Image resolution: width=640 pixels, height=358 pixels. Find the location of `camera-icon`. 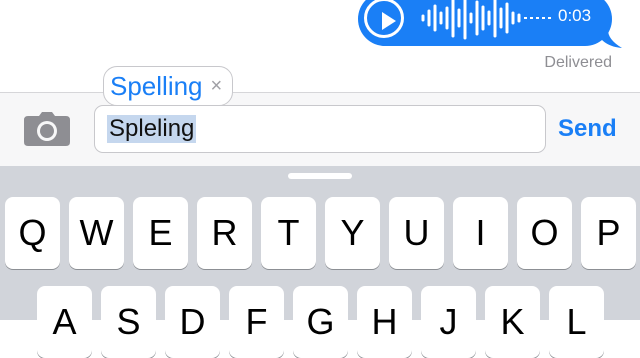

camera-icon is located at coordinates (47, 129).